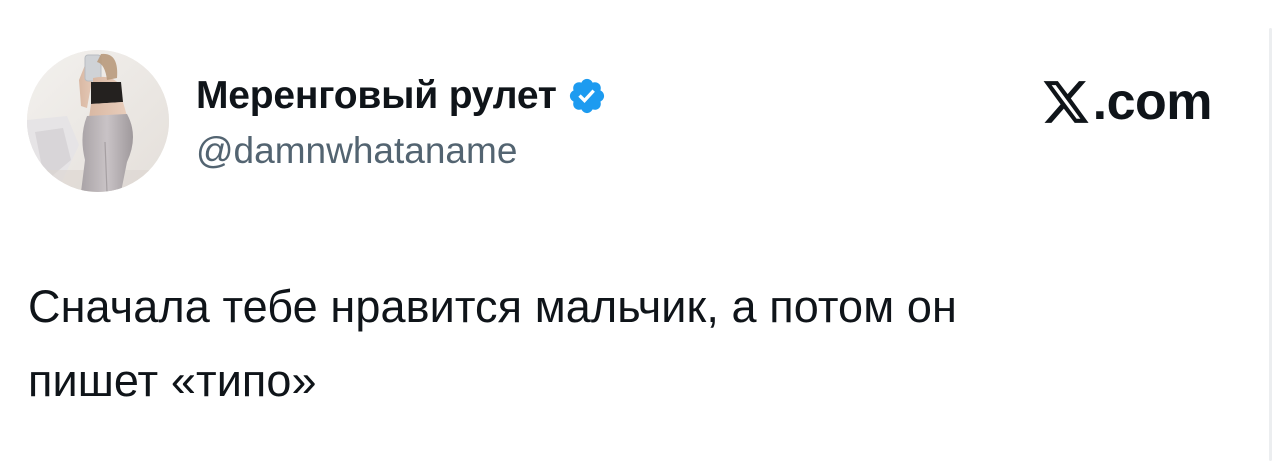 The height and width of the screenshot is (461, 1284). What do you see at coordinates (1273, 230) in the screenshot?
I see `scrollbar` at bounding box center [1273, 230].